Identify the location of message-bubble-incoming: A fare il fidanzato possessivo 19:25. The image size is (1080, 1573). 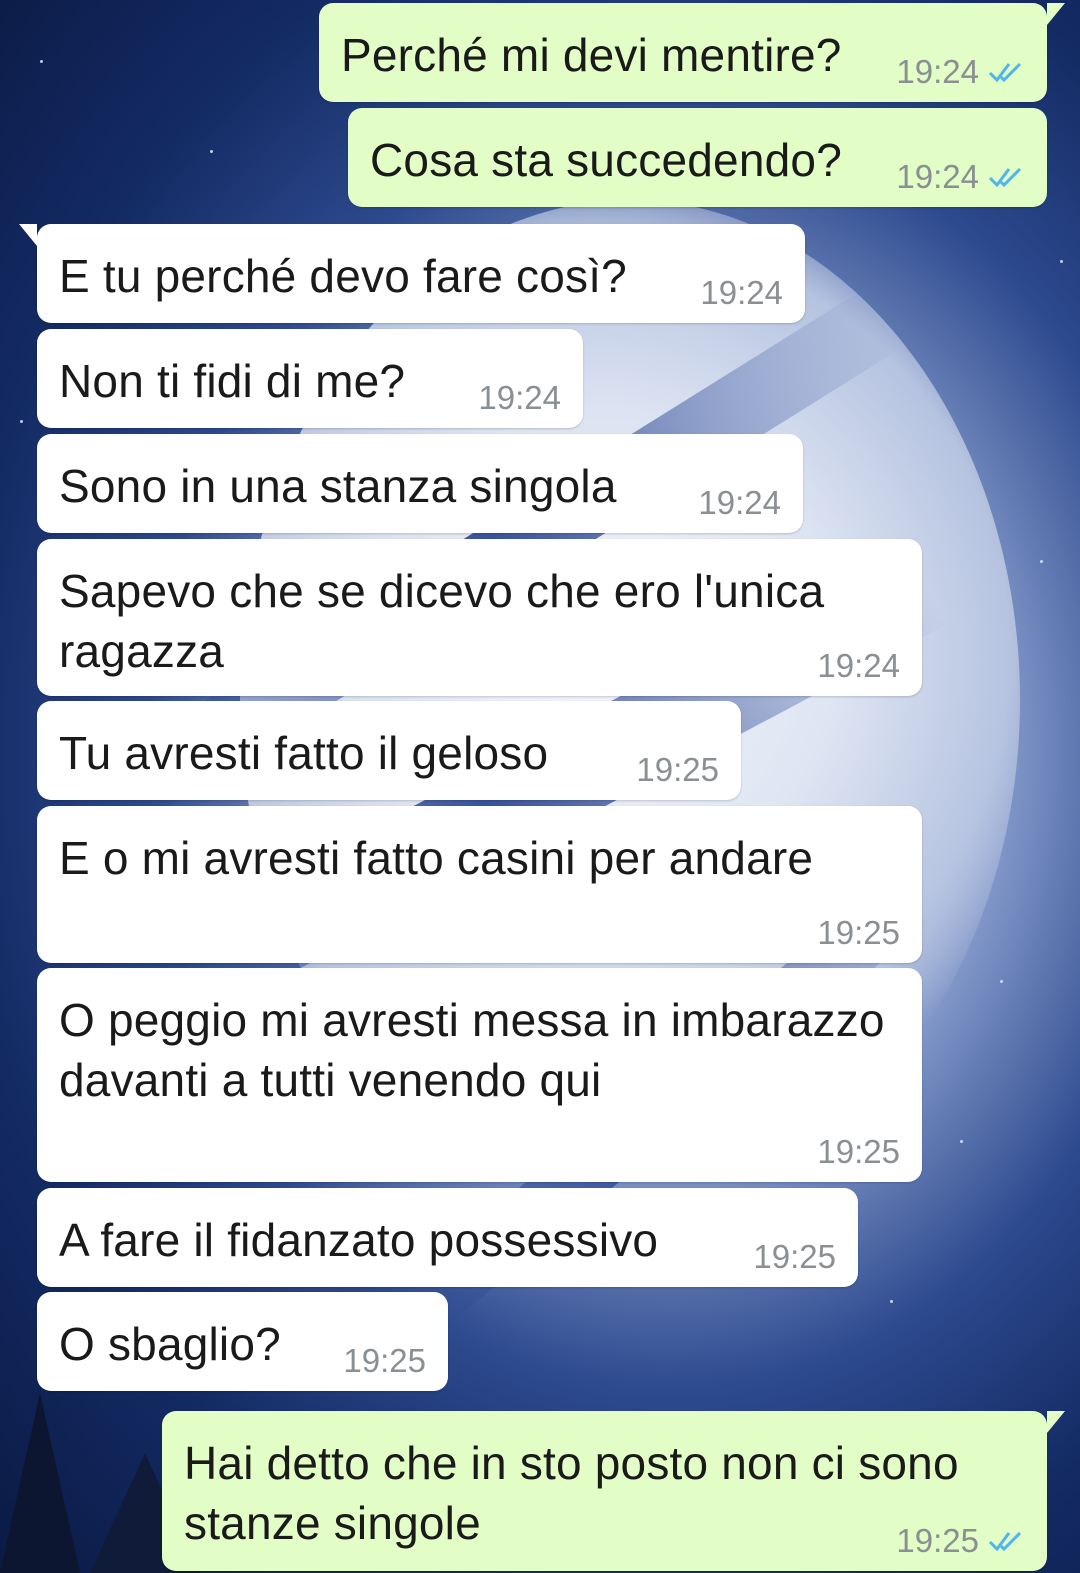
(447, 1237).